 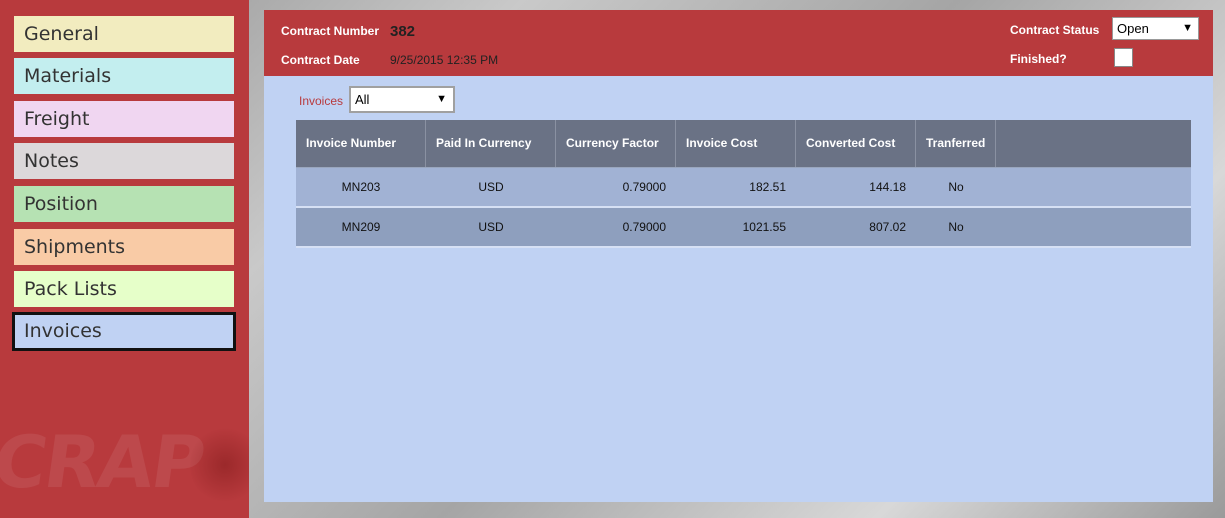 What do you see at coordinates (124, 119) in the screenshot?
I see `nav-freight: Freight` at bounding box center [124, 119].